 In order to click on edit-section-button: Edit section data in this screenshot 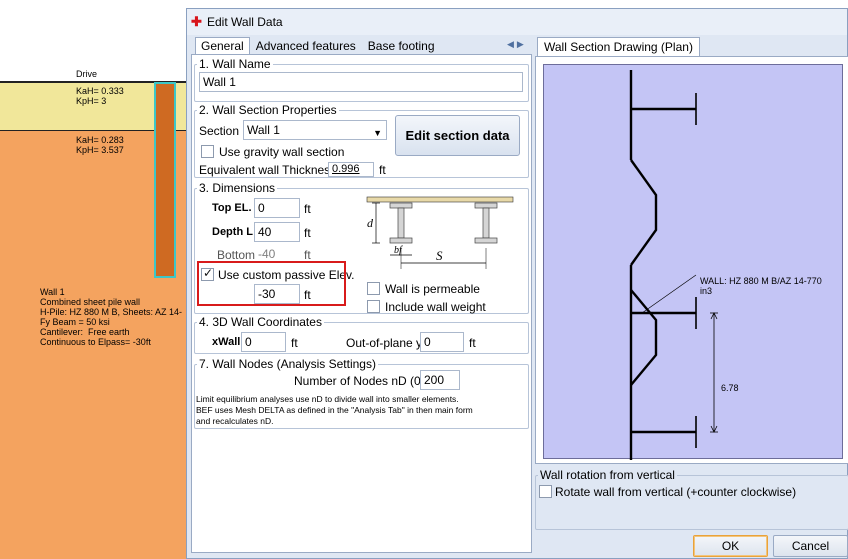, I will do `click(457, 135)`.